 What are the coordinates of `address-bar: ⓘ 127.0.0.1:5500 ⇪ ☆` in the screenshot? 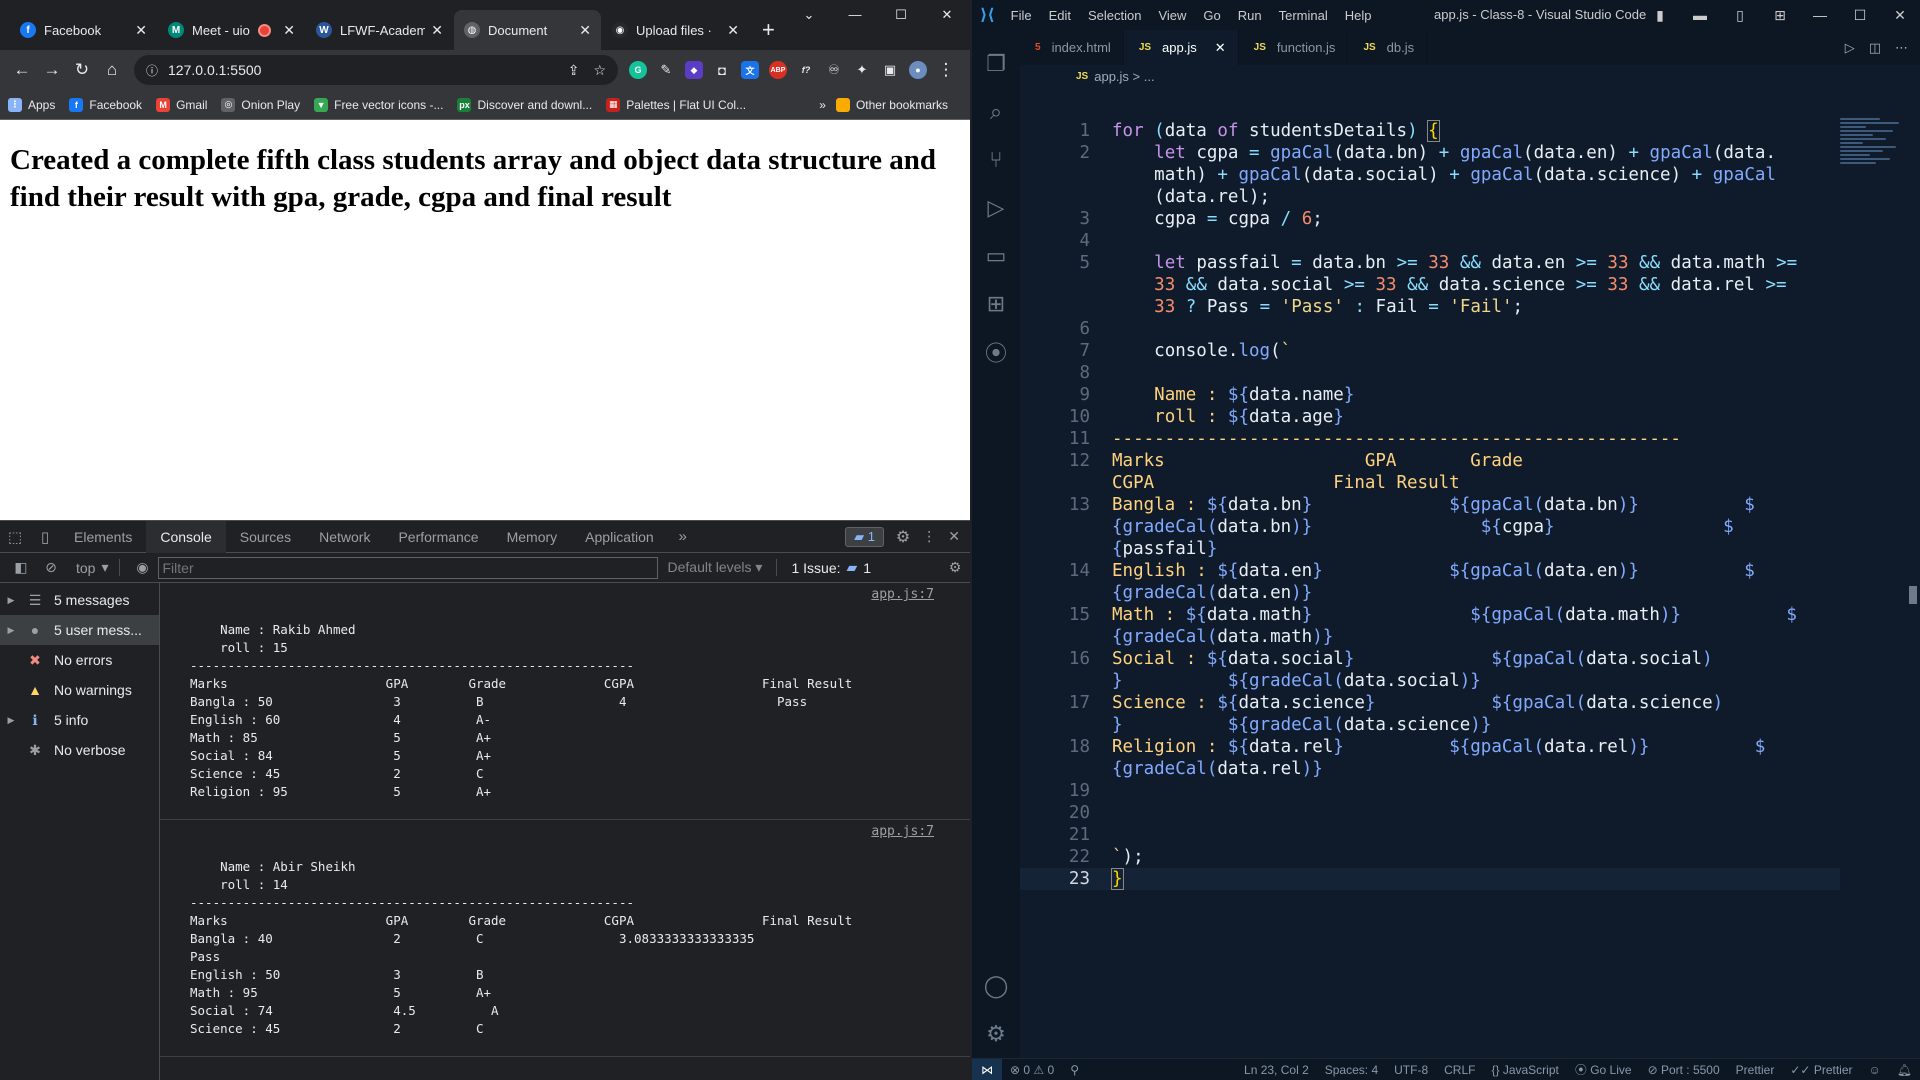 It's located at (376, 70).